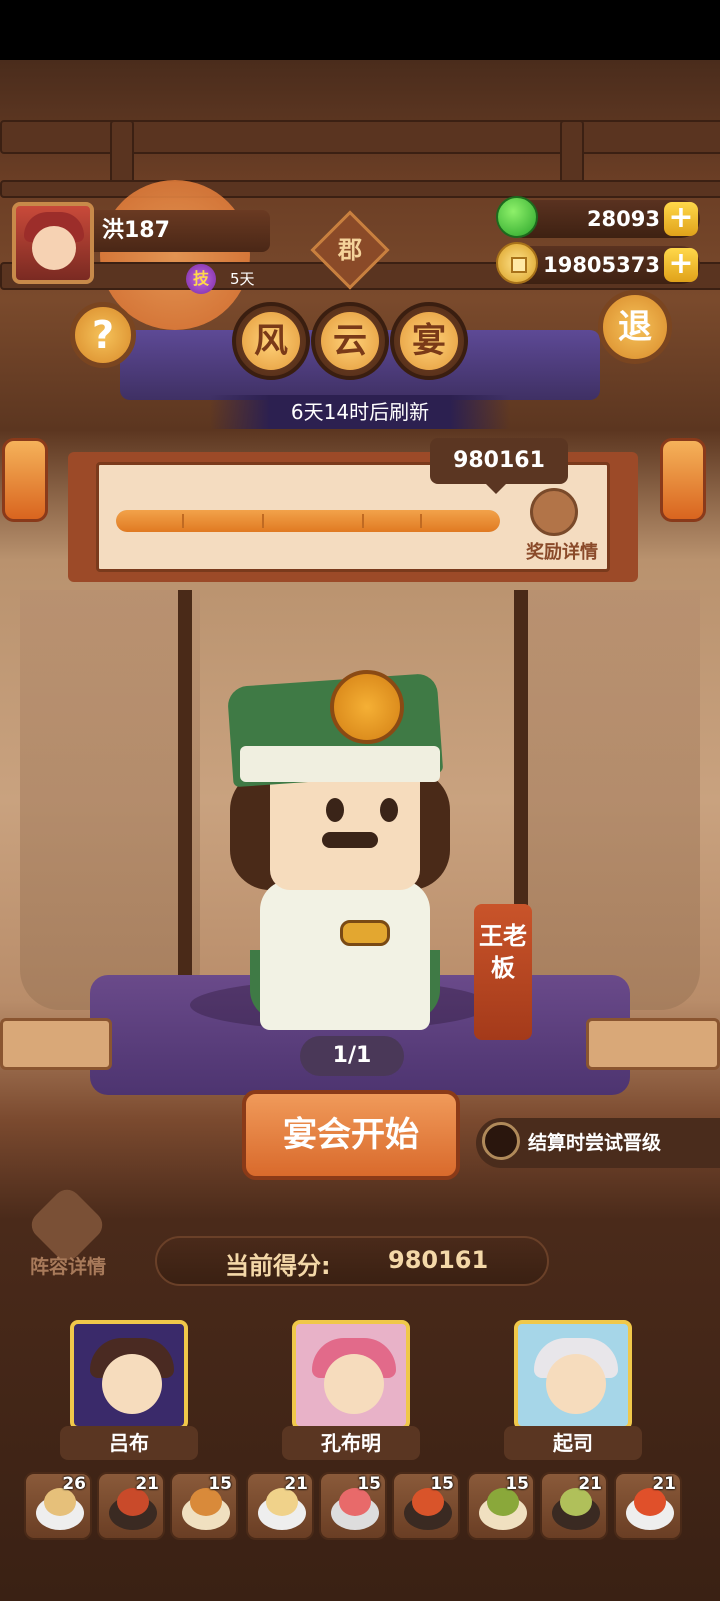 The width and height of the screenshot is (720, 1601). What do you see at coordinates (501, 1141) in the screenshot?
I see `auto-upgrade-checkbox` at bounding box center [501, 1141].